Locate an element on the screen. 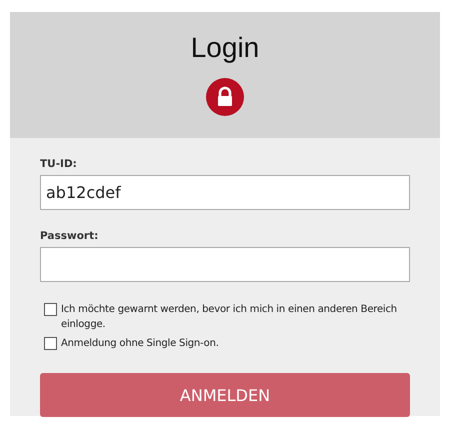  field-label: TU-ID: is located at coordinates (58, 164).